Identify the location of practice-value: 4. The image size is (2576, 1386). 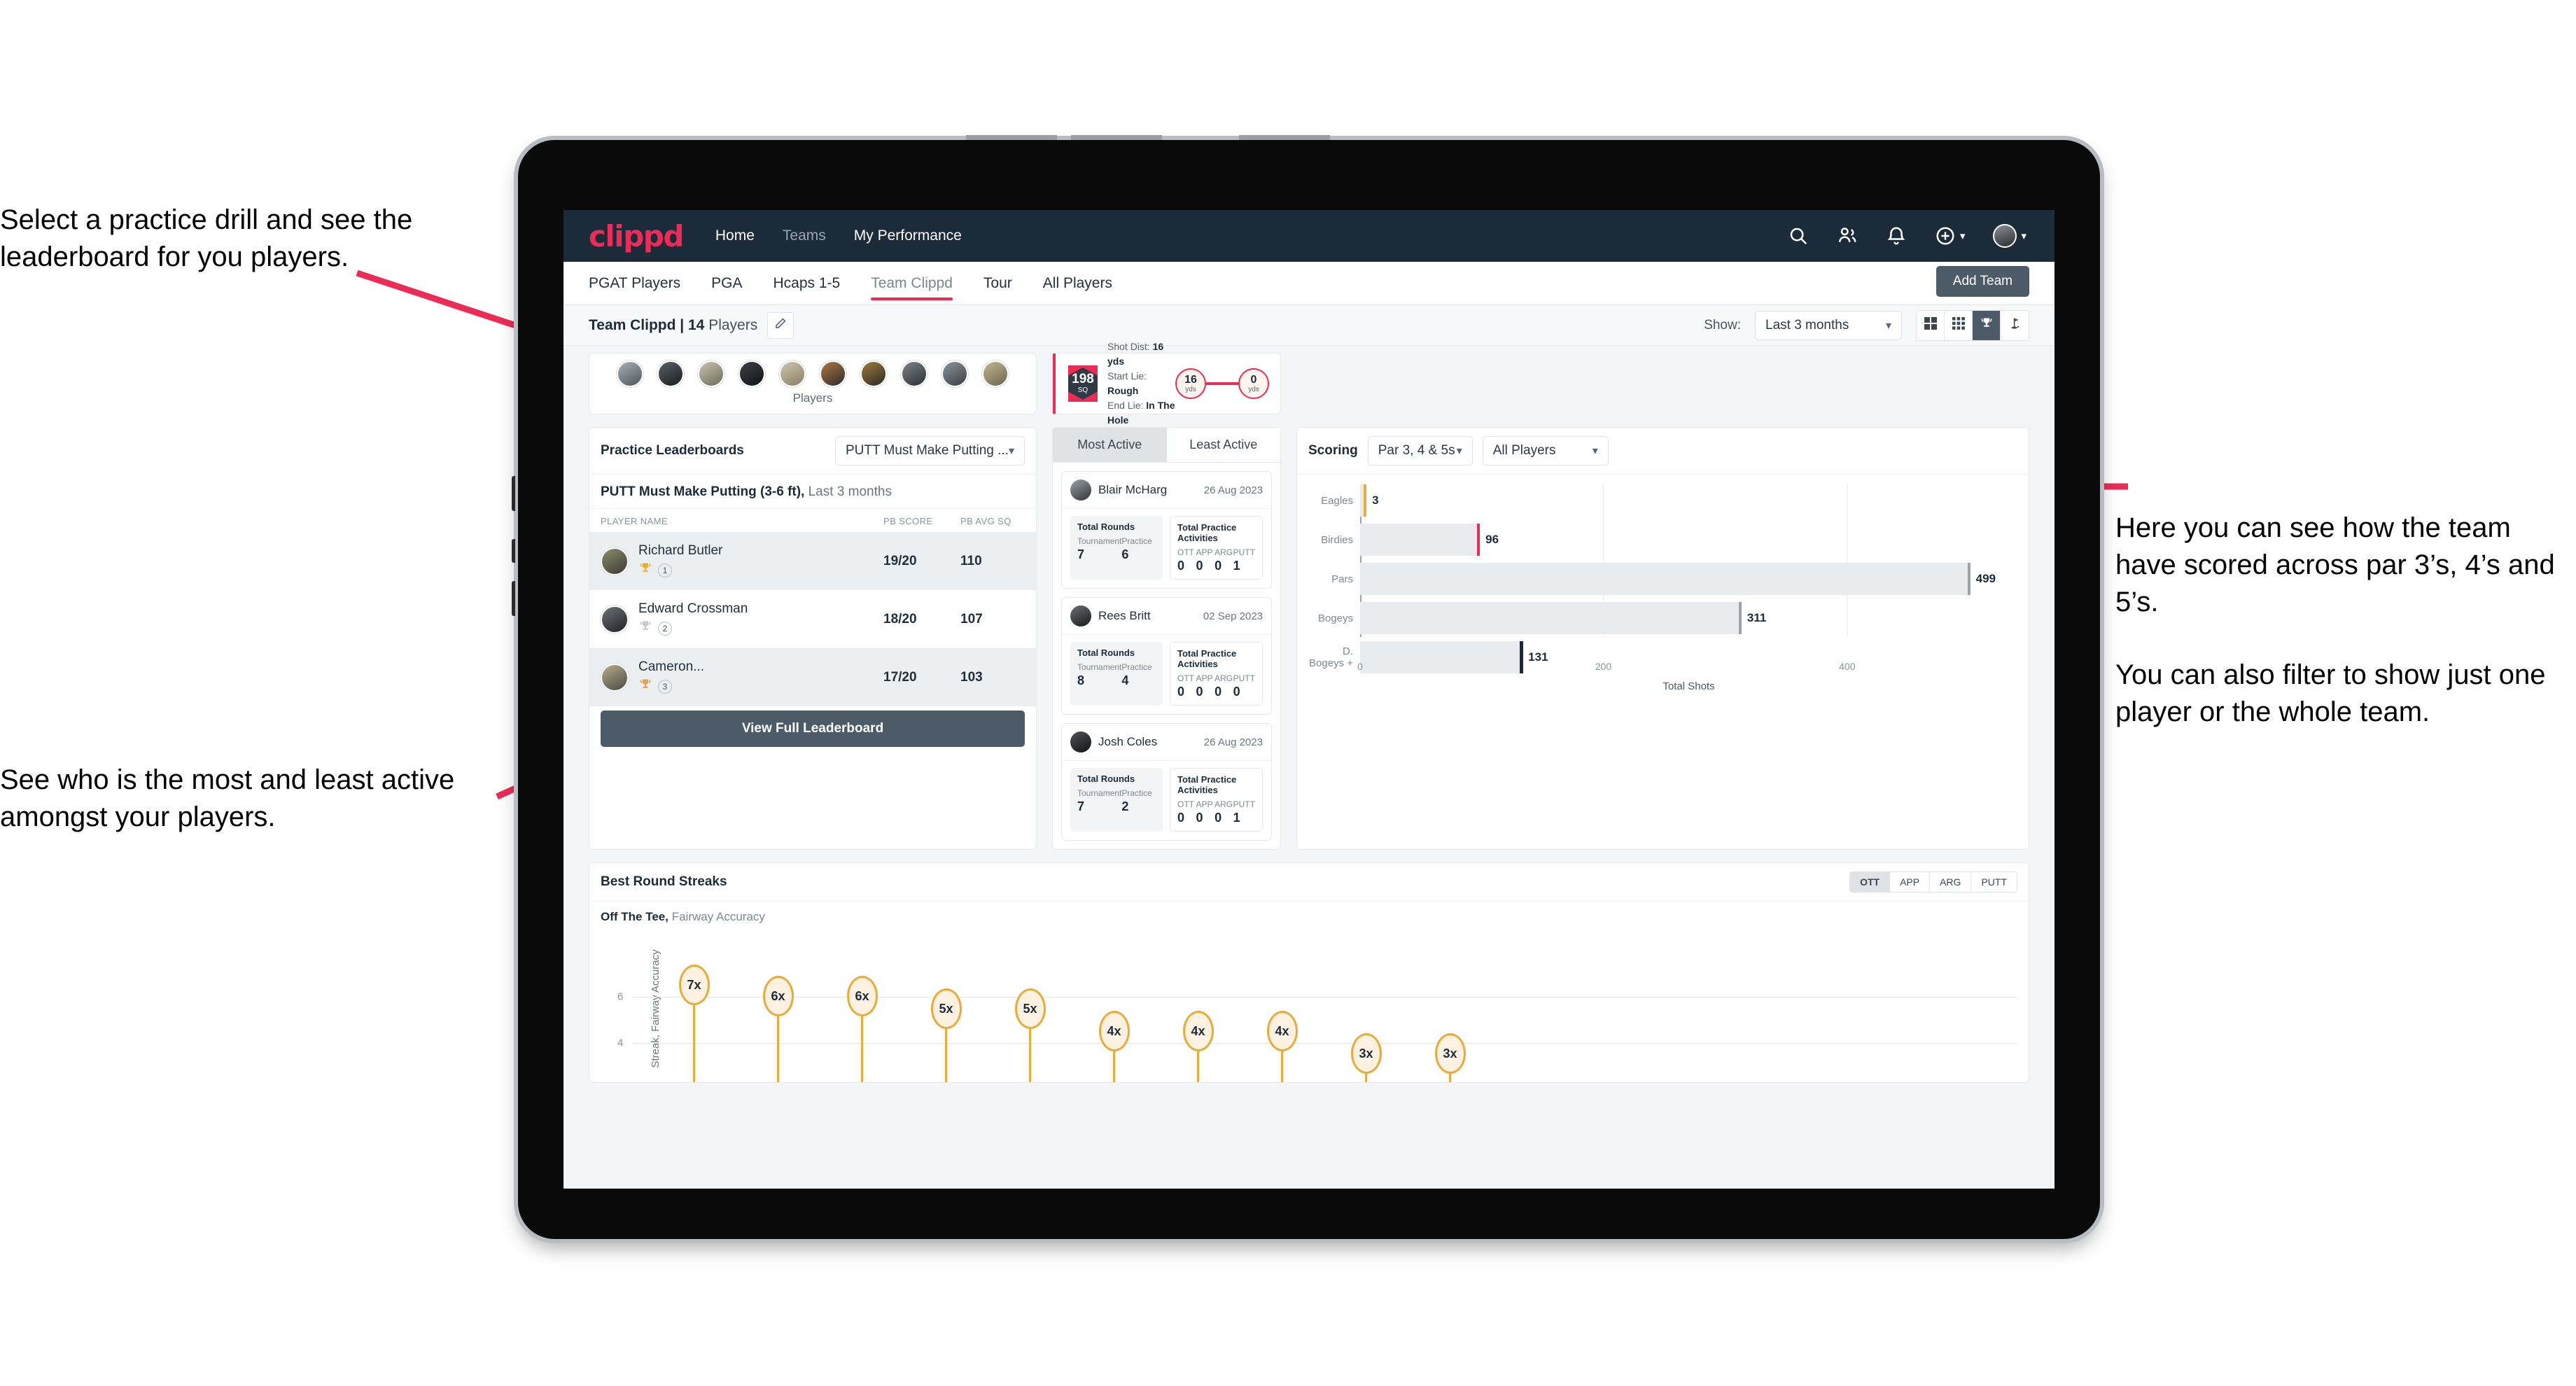
(1125, 680).